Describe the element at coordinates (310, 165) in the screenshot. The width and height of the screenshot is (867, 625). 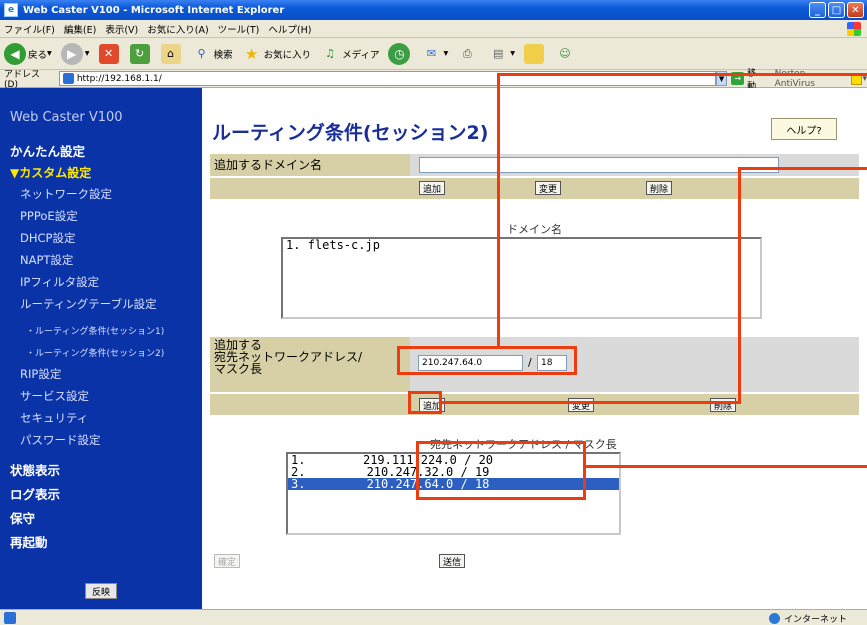
I see `domain-label: 追加するドメイン名` at that location.